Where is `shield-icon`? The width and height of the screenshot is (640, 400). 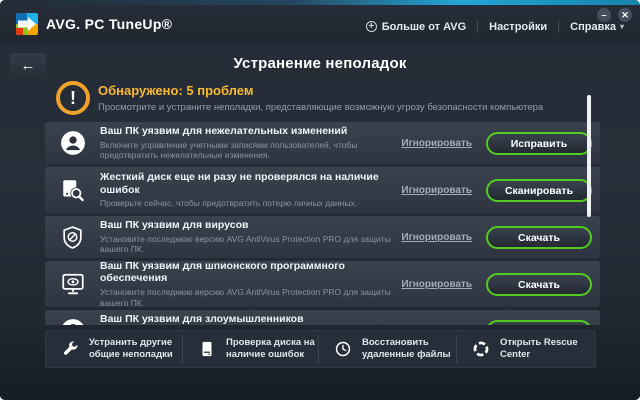 shield-icon is located at coordinates (72, 237).